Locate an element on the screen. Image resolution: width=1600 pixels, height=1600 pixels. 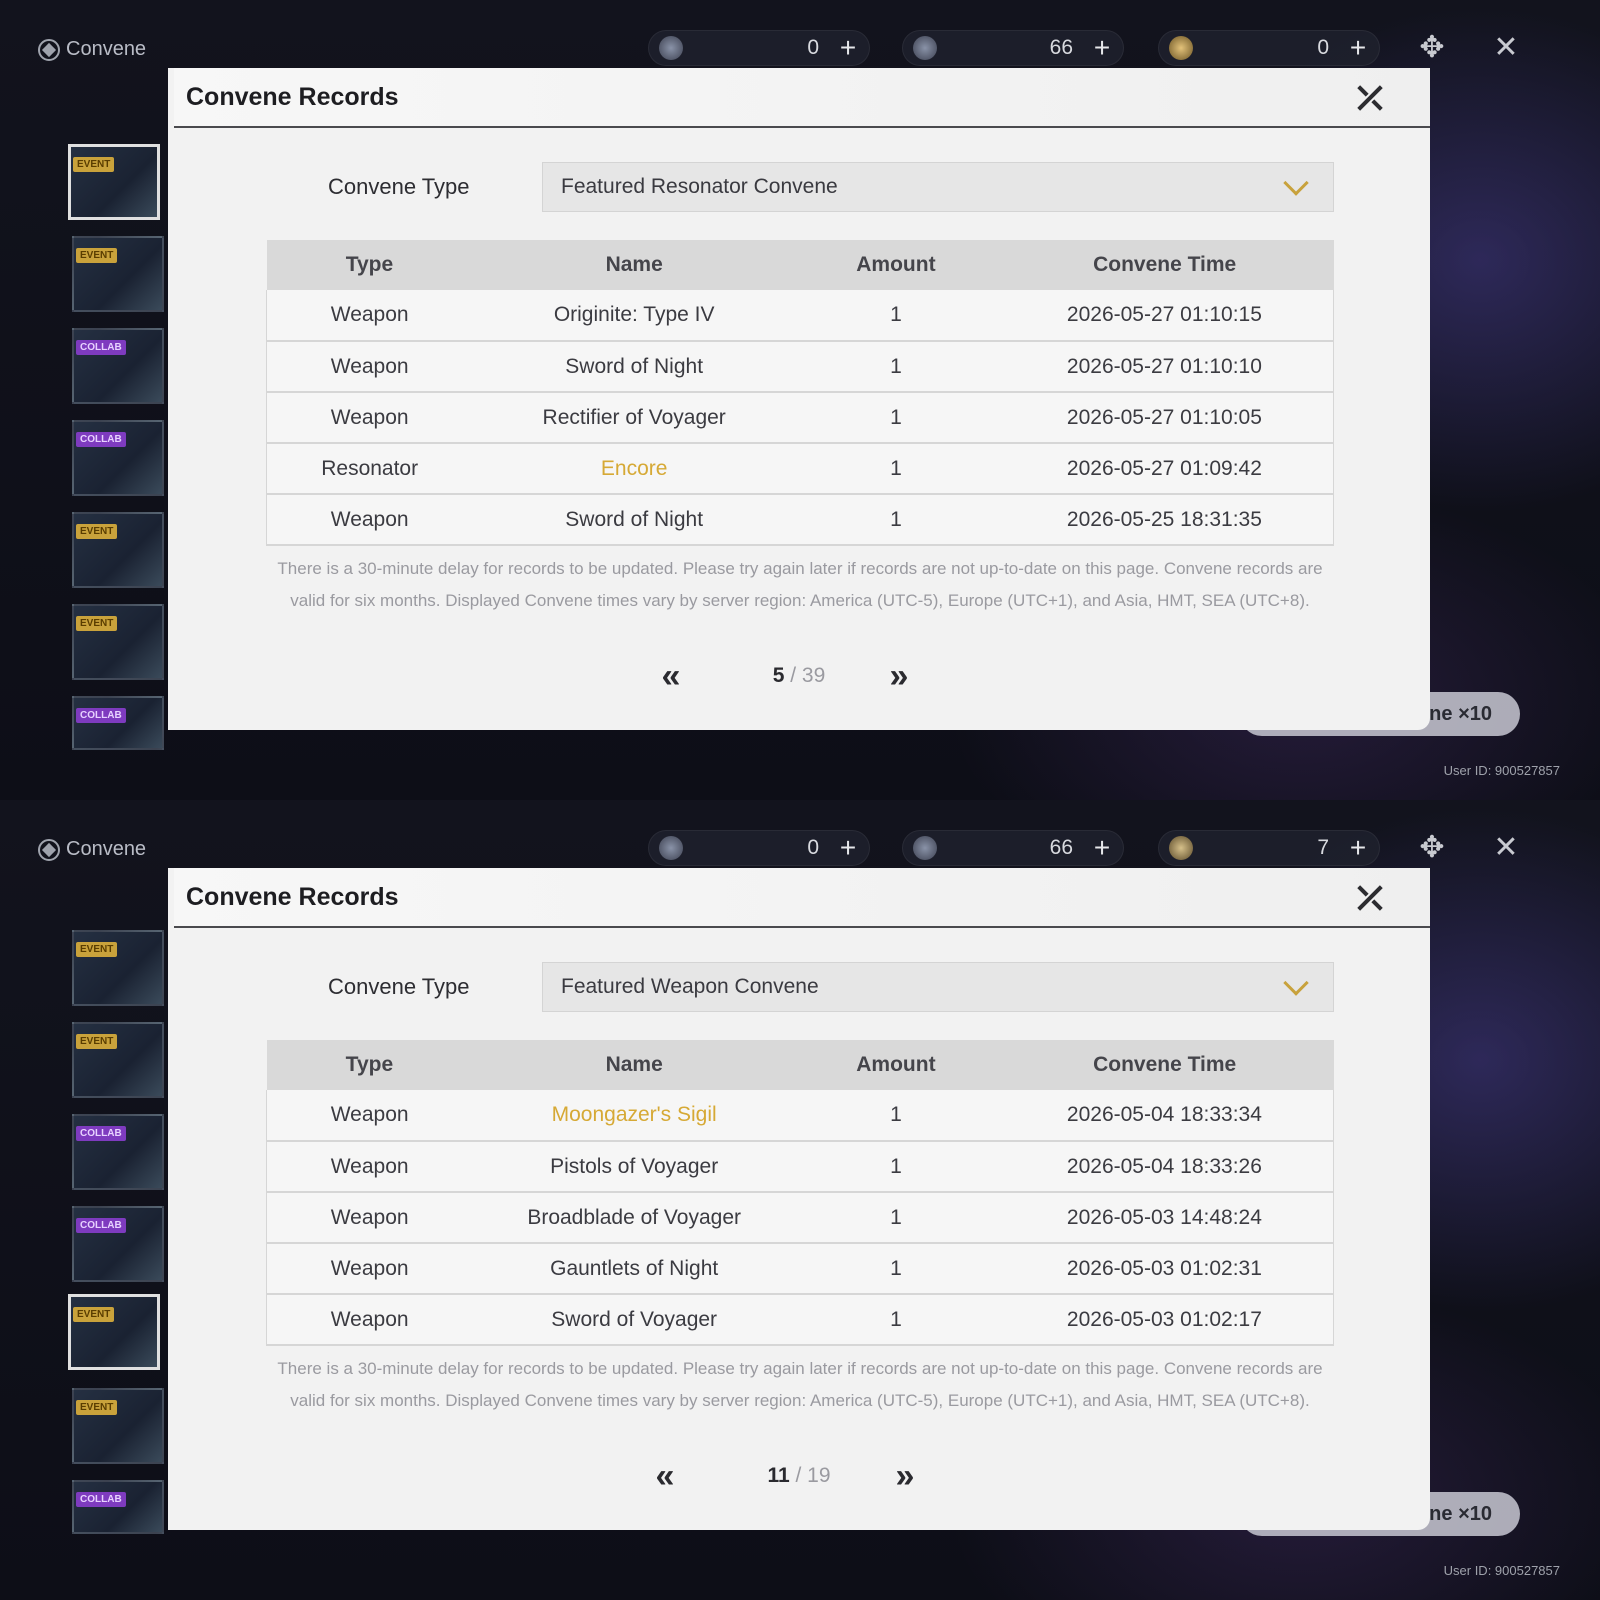
convene-type-select: Featured Resonator Convene is located at coordinates (938, 187).